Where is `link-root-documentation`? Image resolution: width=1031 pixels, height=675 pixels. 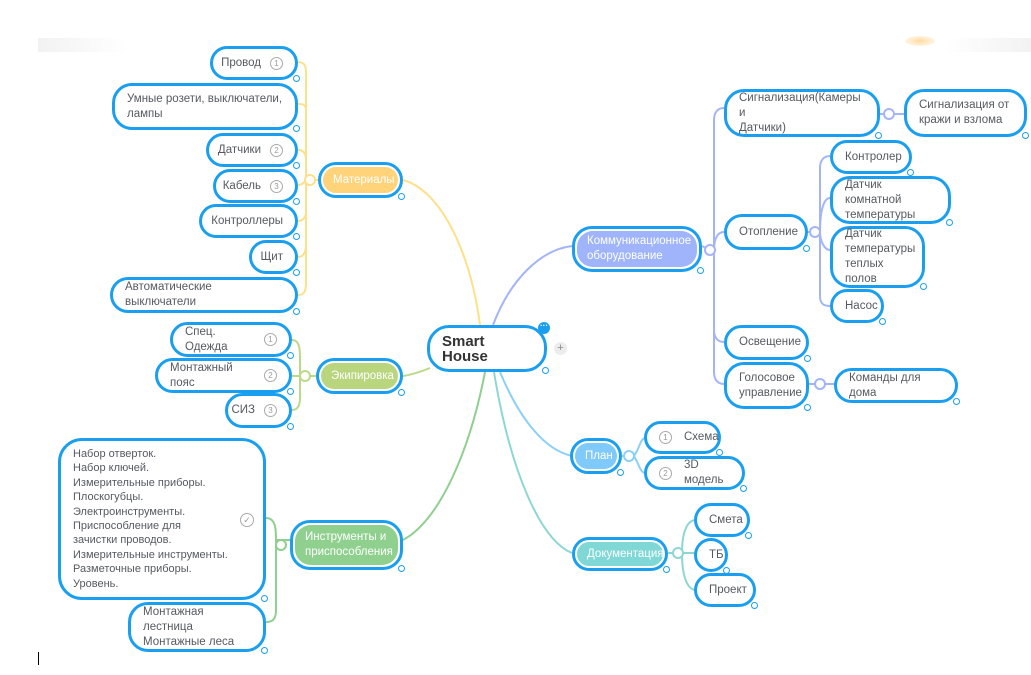 link-root-documentation is located at coordinates (533, 462).